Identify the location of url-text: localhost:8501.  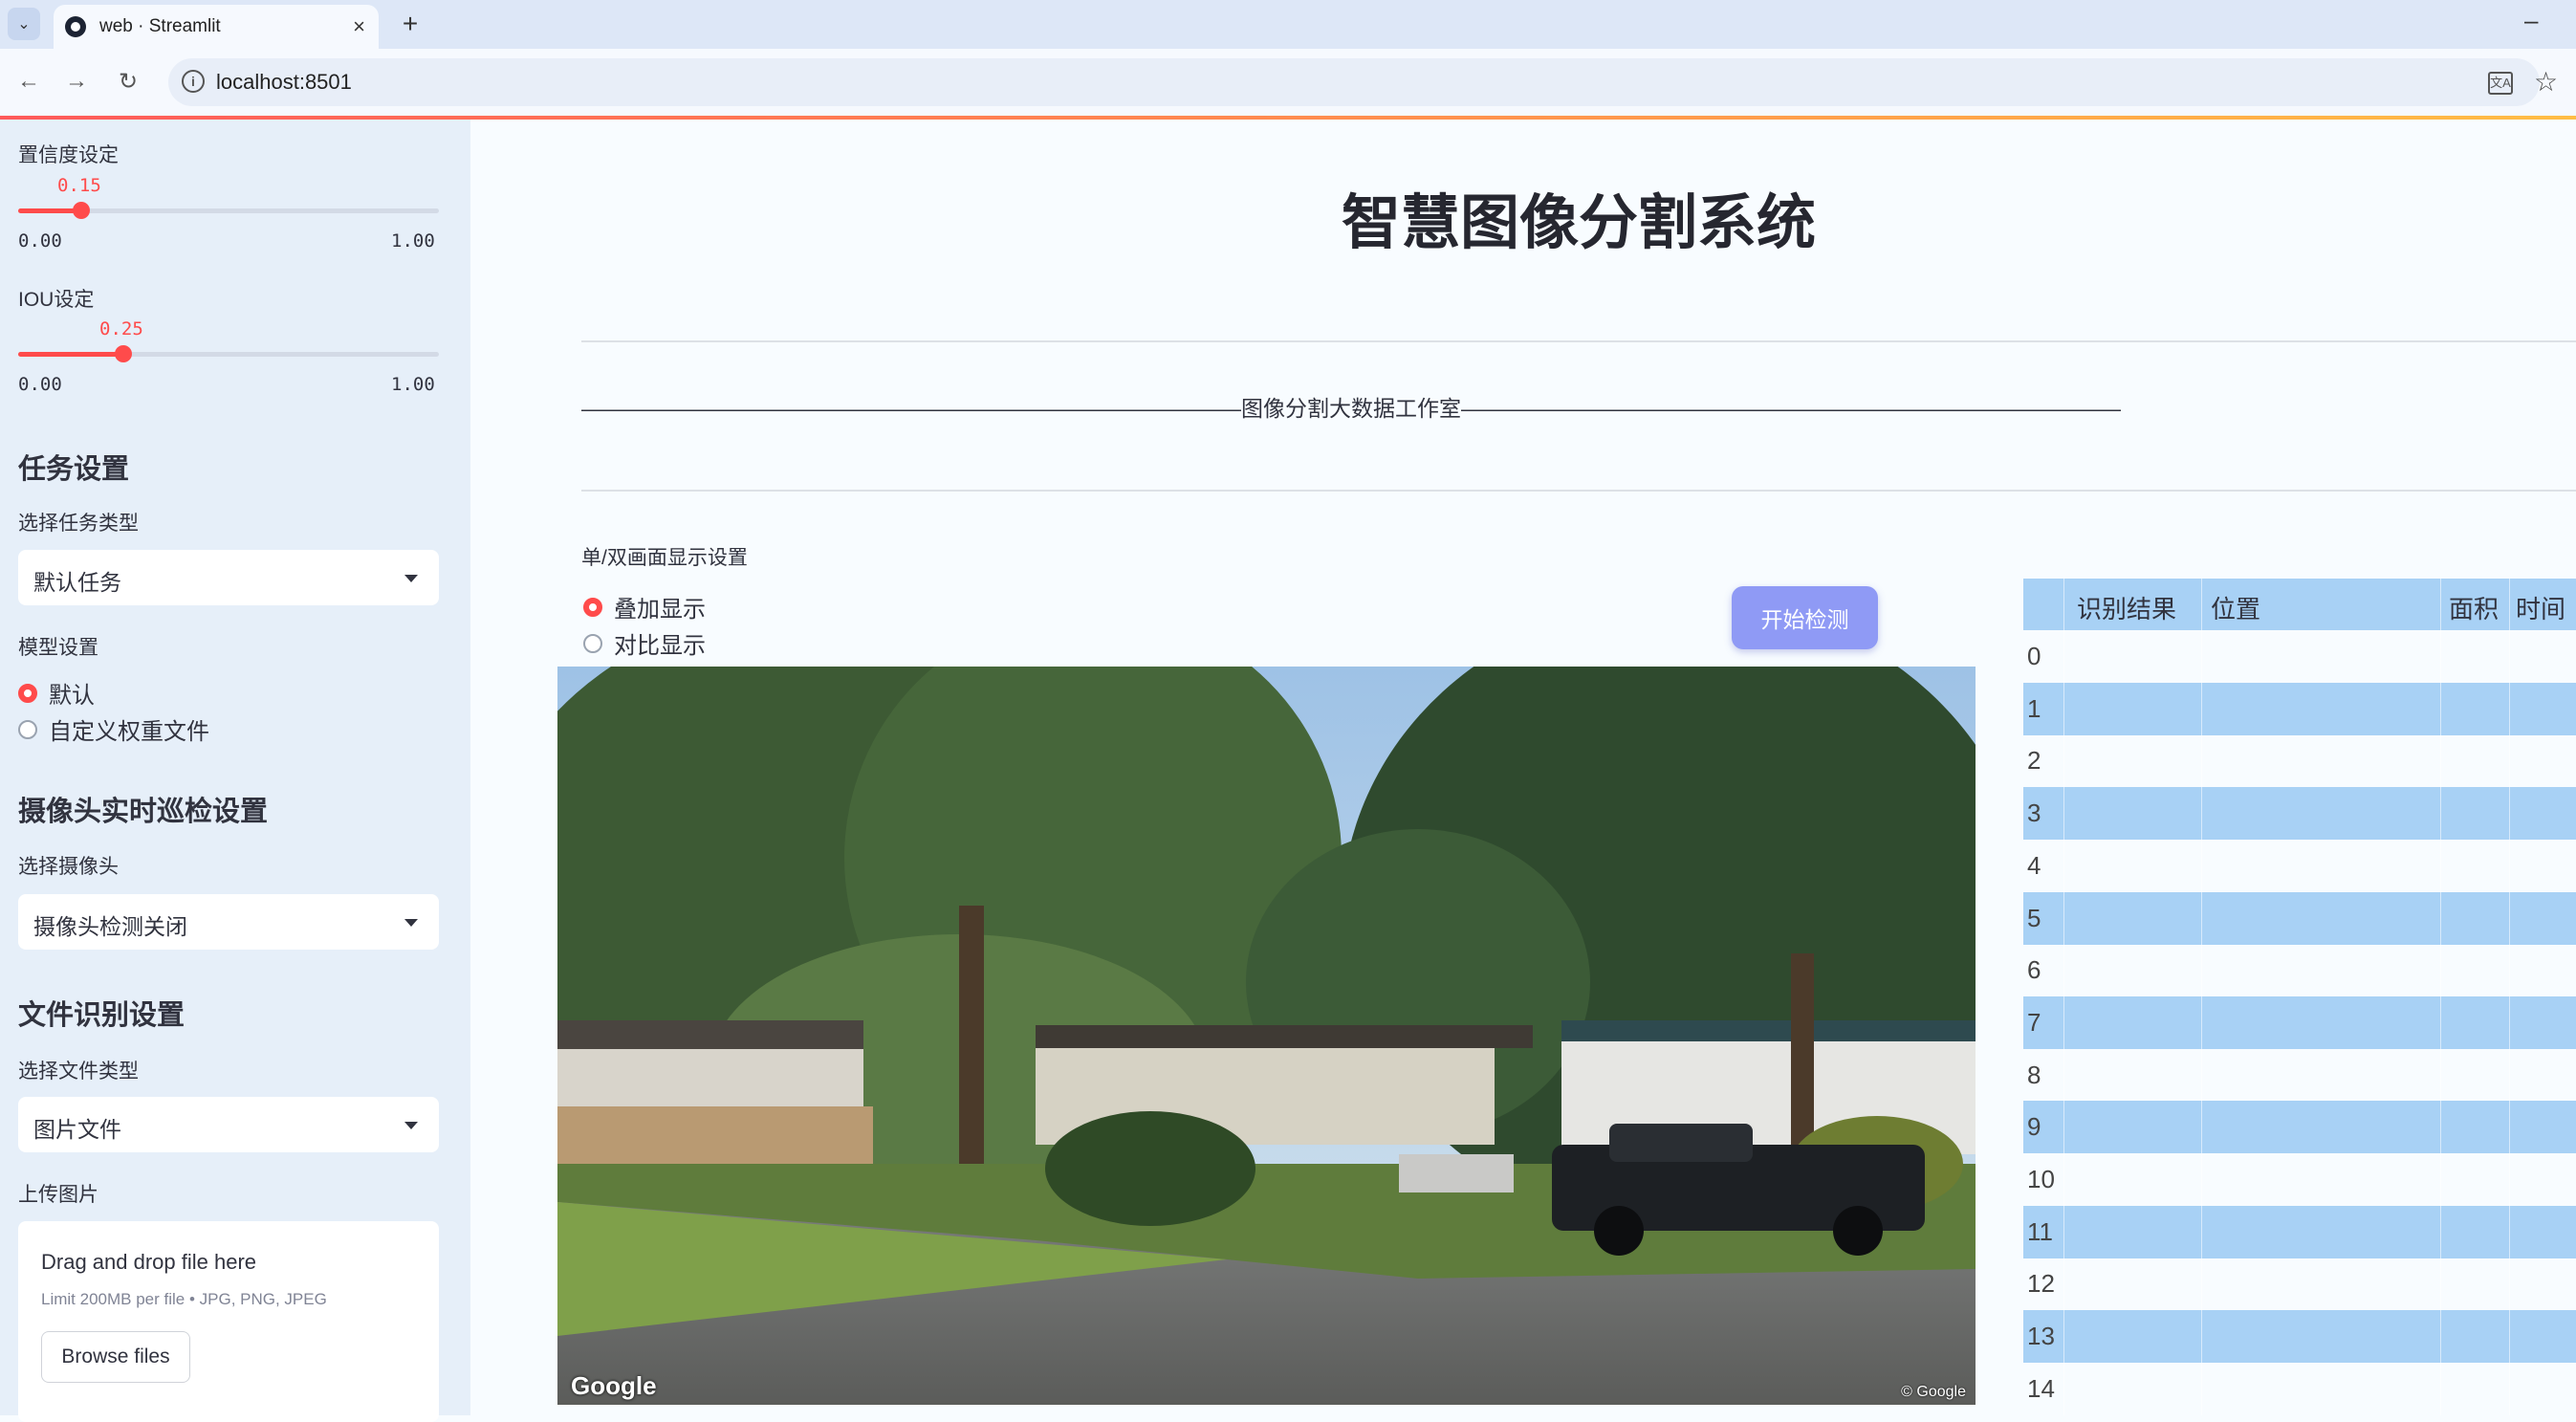
(284, 82).